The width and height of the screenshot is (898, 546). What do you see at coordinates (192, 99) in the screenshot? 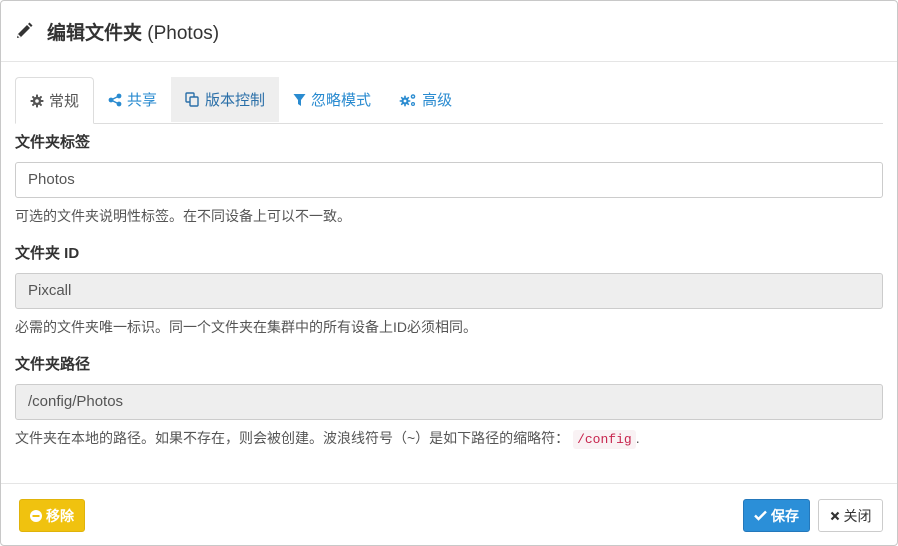
I see `copy-icon` at bounding box center [192, 99].